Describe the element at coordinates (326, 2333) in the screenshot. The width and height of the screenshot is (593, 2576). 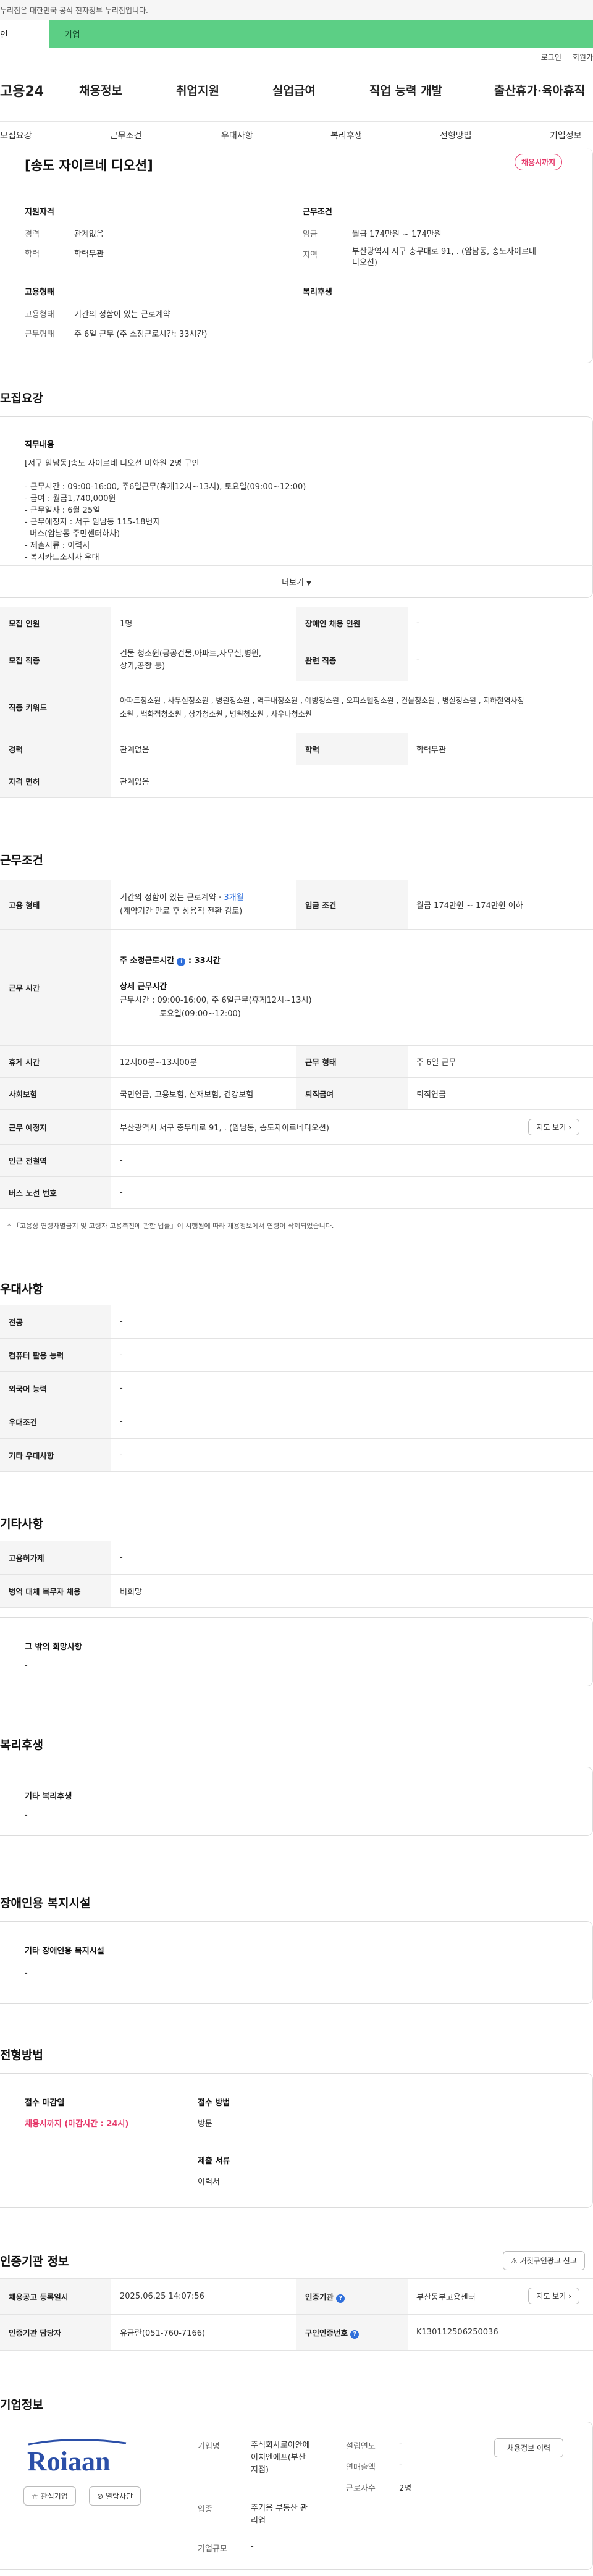
I see `auth-no-label: 구인인증번호` at that location.